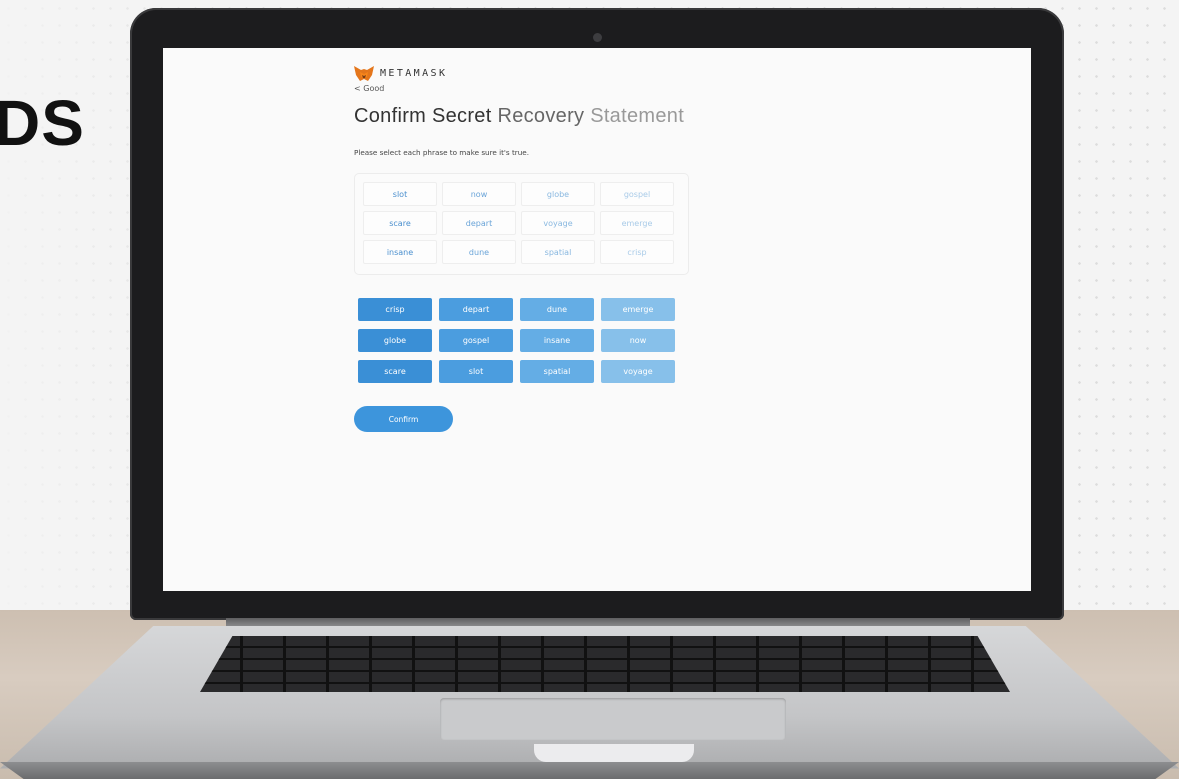  What do you see at coordinates (613, 719) in the screenshot?
I see `trackpad` at bounding box center [613, 719].